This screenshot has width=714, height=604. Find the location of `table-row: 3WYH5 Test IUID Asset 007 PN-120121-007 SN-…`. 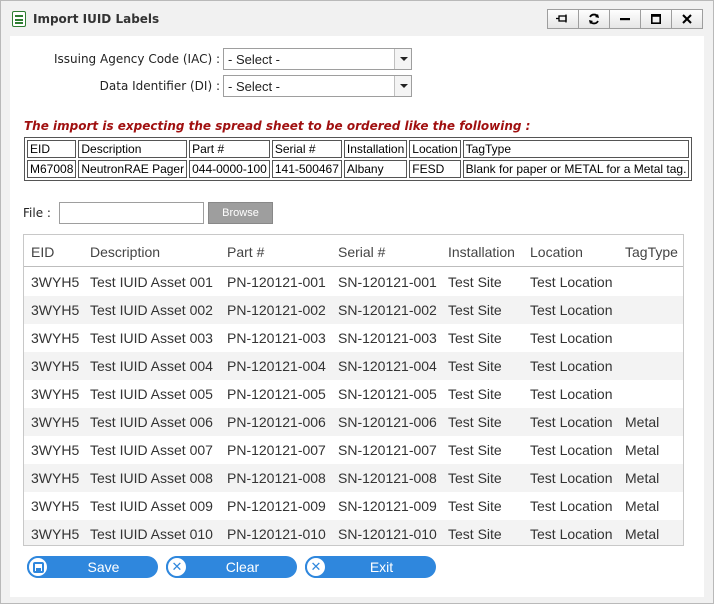

table-row: 3WYH5 Test IUID Asset 007 PN-120121-007 SN-… is located at coordinates (353, 450).